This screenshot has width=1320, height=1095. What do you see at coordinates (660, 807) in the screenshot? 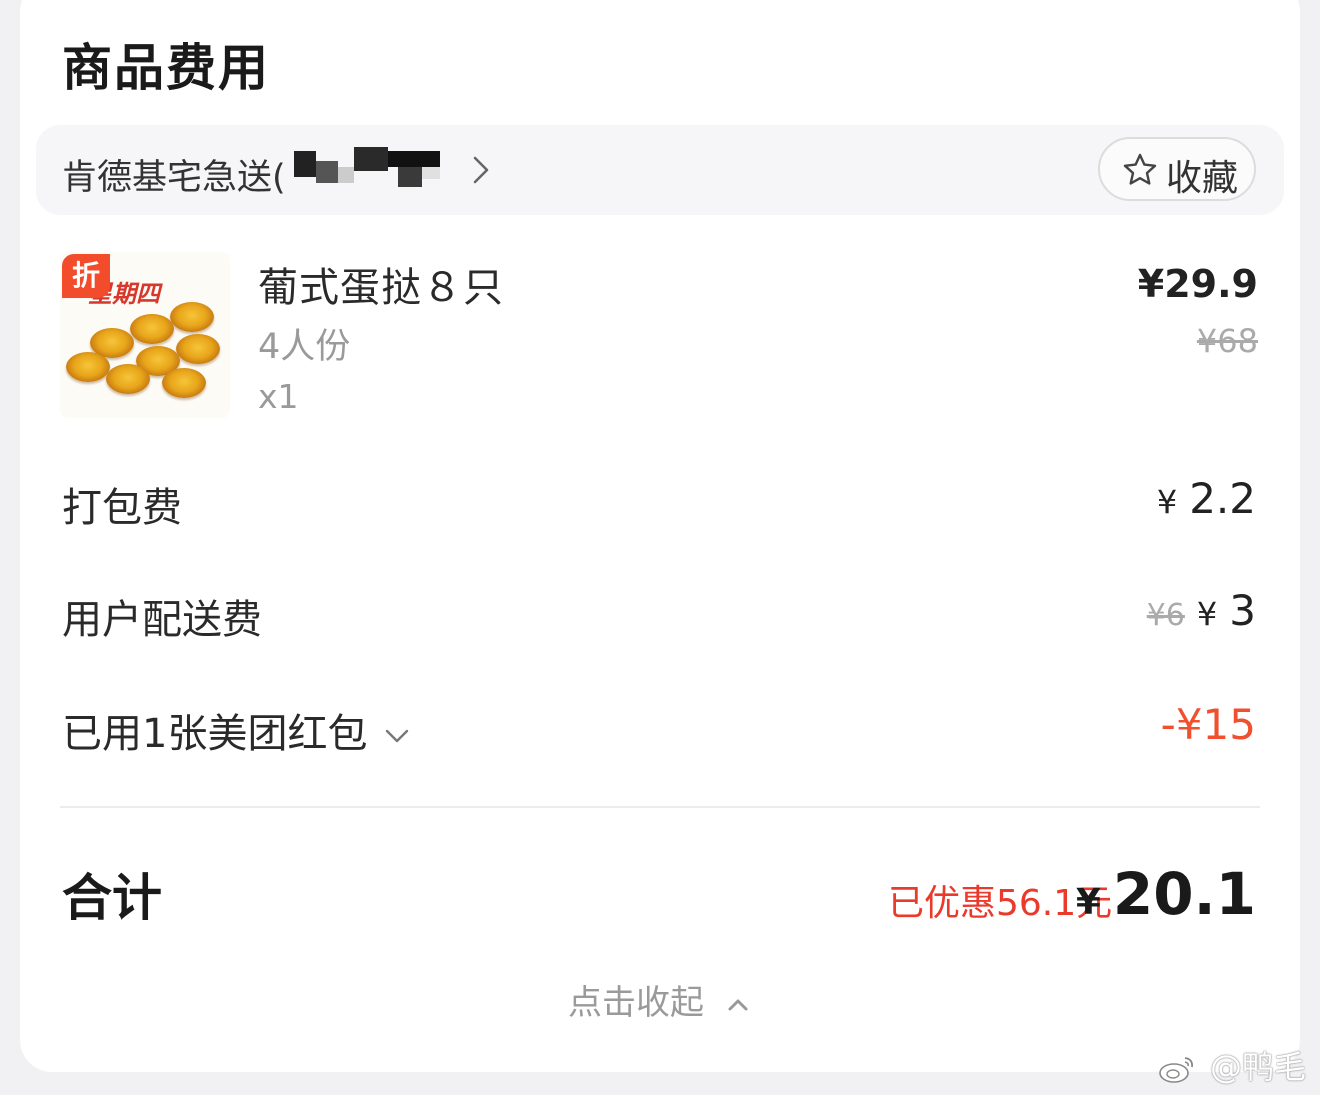
I see `divider` at bounding box center [660, 807].